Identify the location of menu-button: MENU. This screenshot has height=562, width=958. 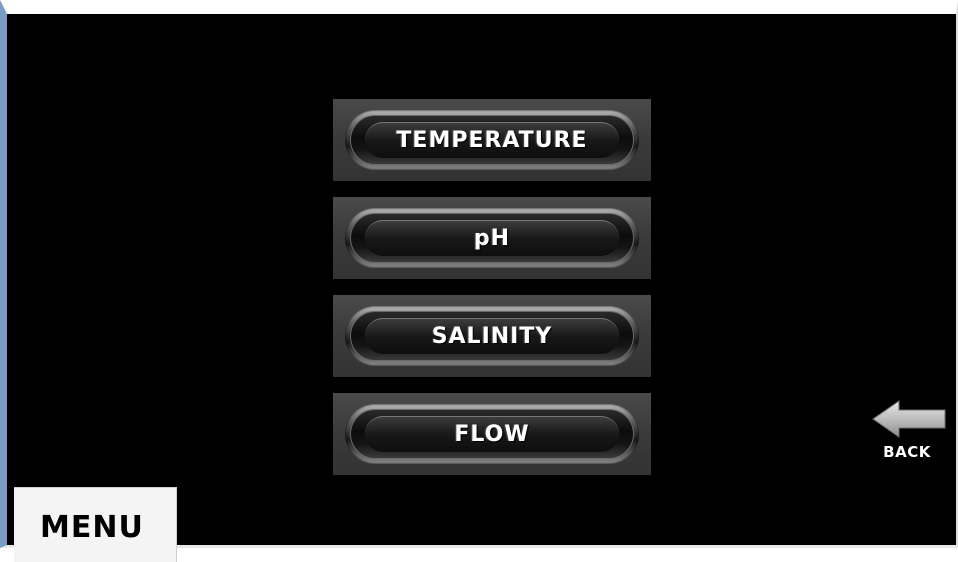
(95, 524).